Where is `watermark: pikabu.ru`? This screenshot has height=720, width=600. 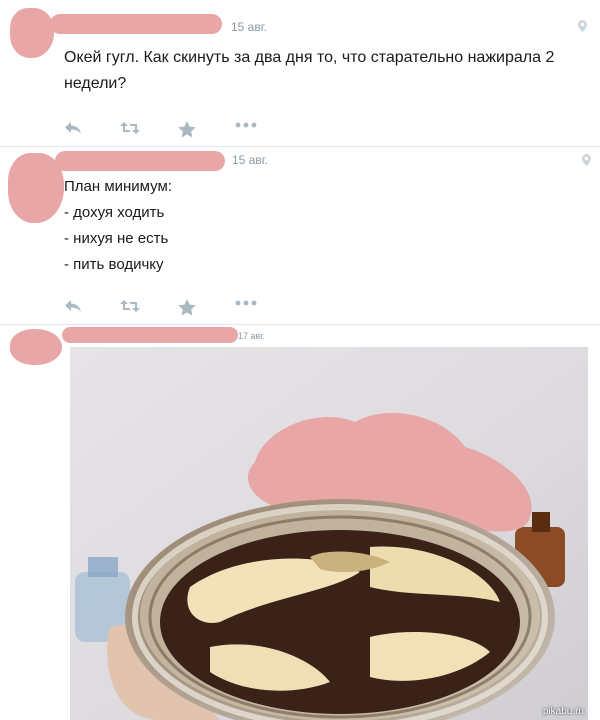 watermark: pikabu.ru is located at coordinates (563, 711).